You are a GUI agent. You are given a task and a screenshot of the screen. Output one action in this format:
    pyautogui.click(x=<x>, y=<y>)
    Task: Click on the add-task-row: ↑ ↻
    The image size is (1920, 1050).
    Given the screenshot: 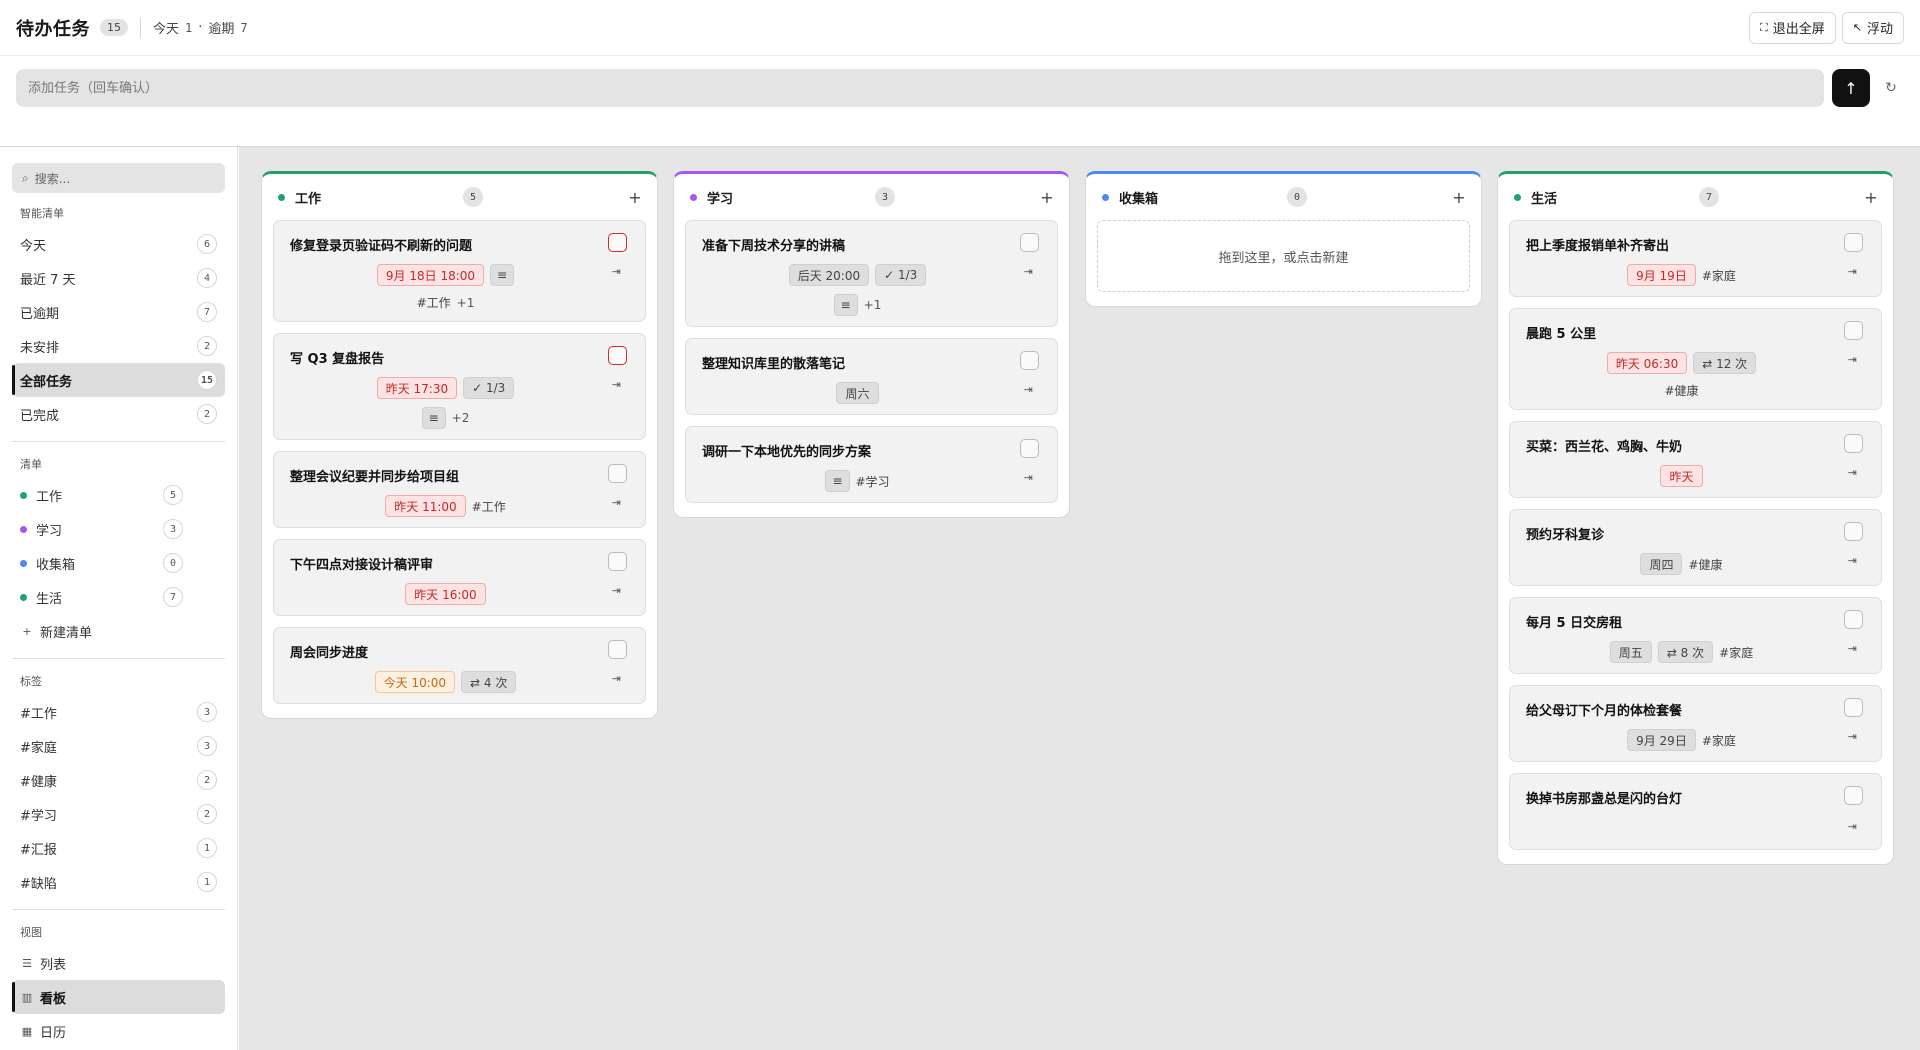 What is the action you would take?
    pyautogui.click(x=960, y=88)
    